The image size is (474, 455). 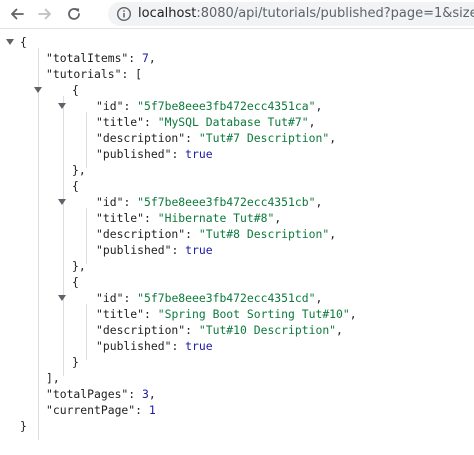 I want to click on json-key: "currentPage", so click(x=91, y=410).